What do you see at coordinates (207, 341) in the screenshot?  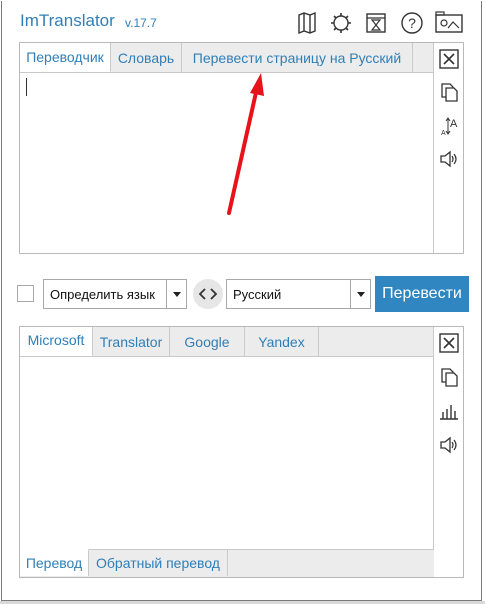 I see `tab-google: Google` at bounding box center [207, 341].